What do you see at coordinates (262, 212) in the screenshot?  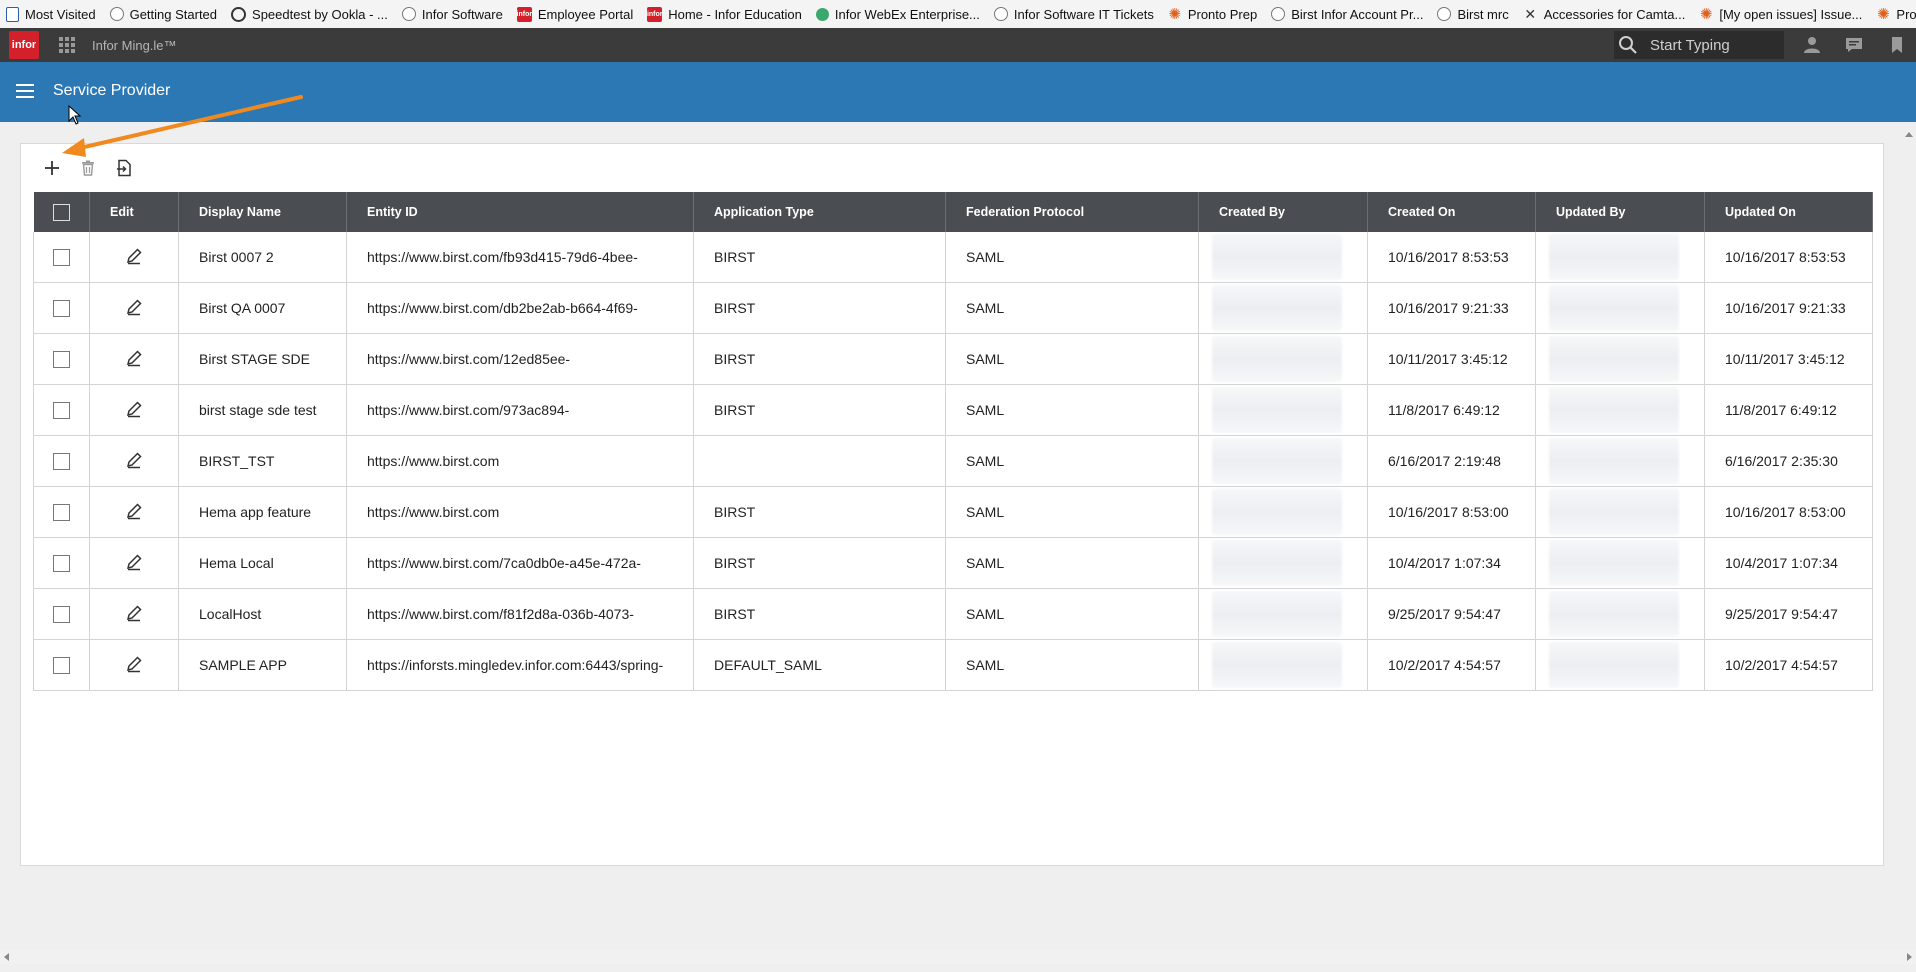 I see `column-header-display-name: Display Name` at bounding box center [262, 212].